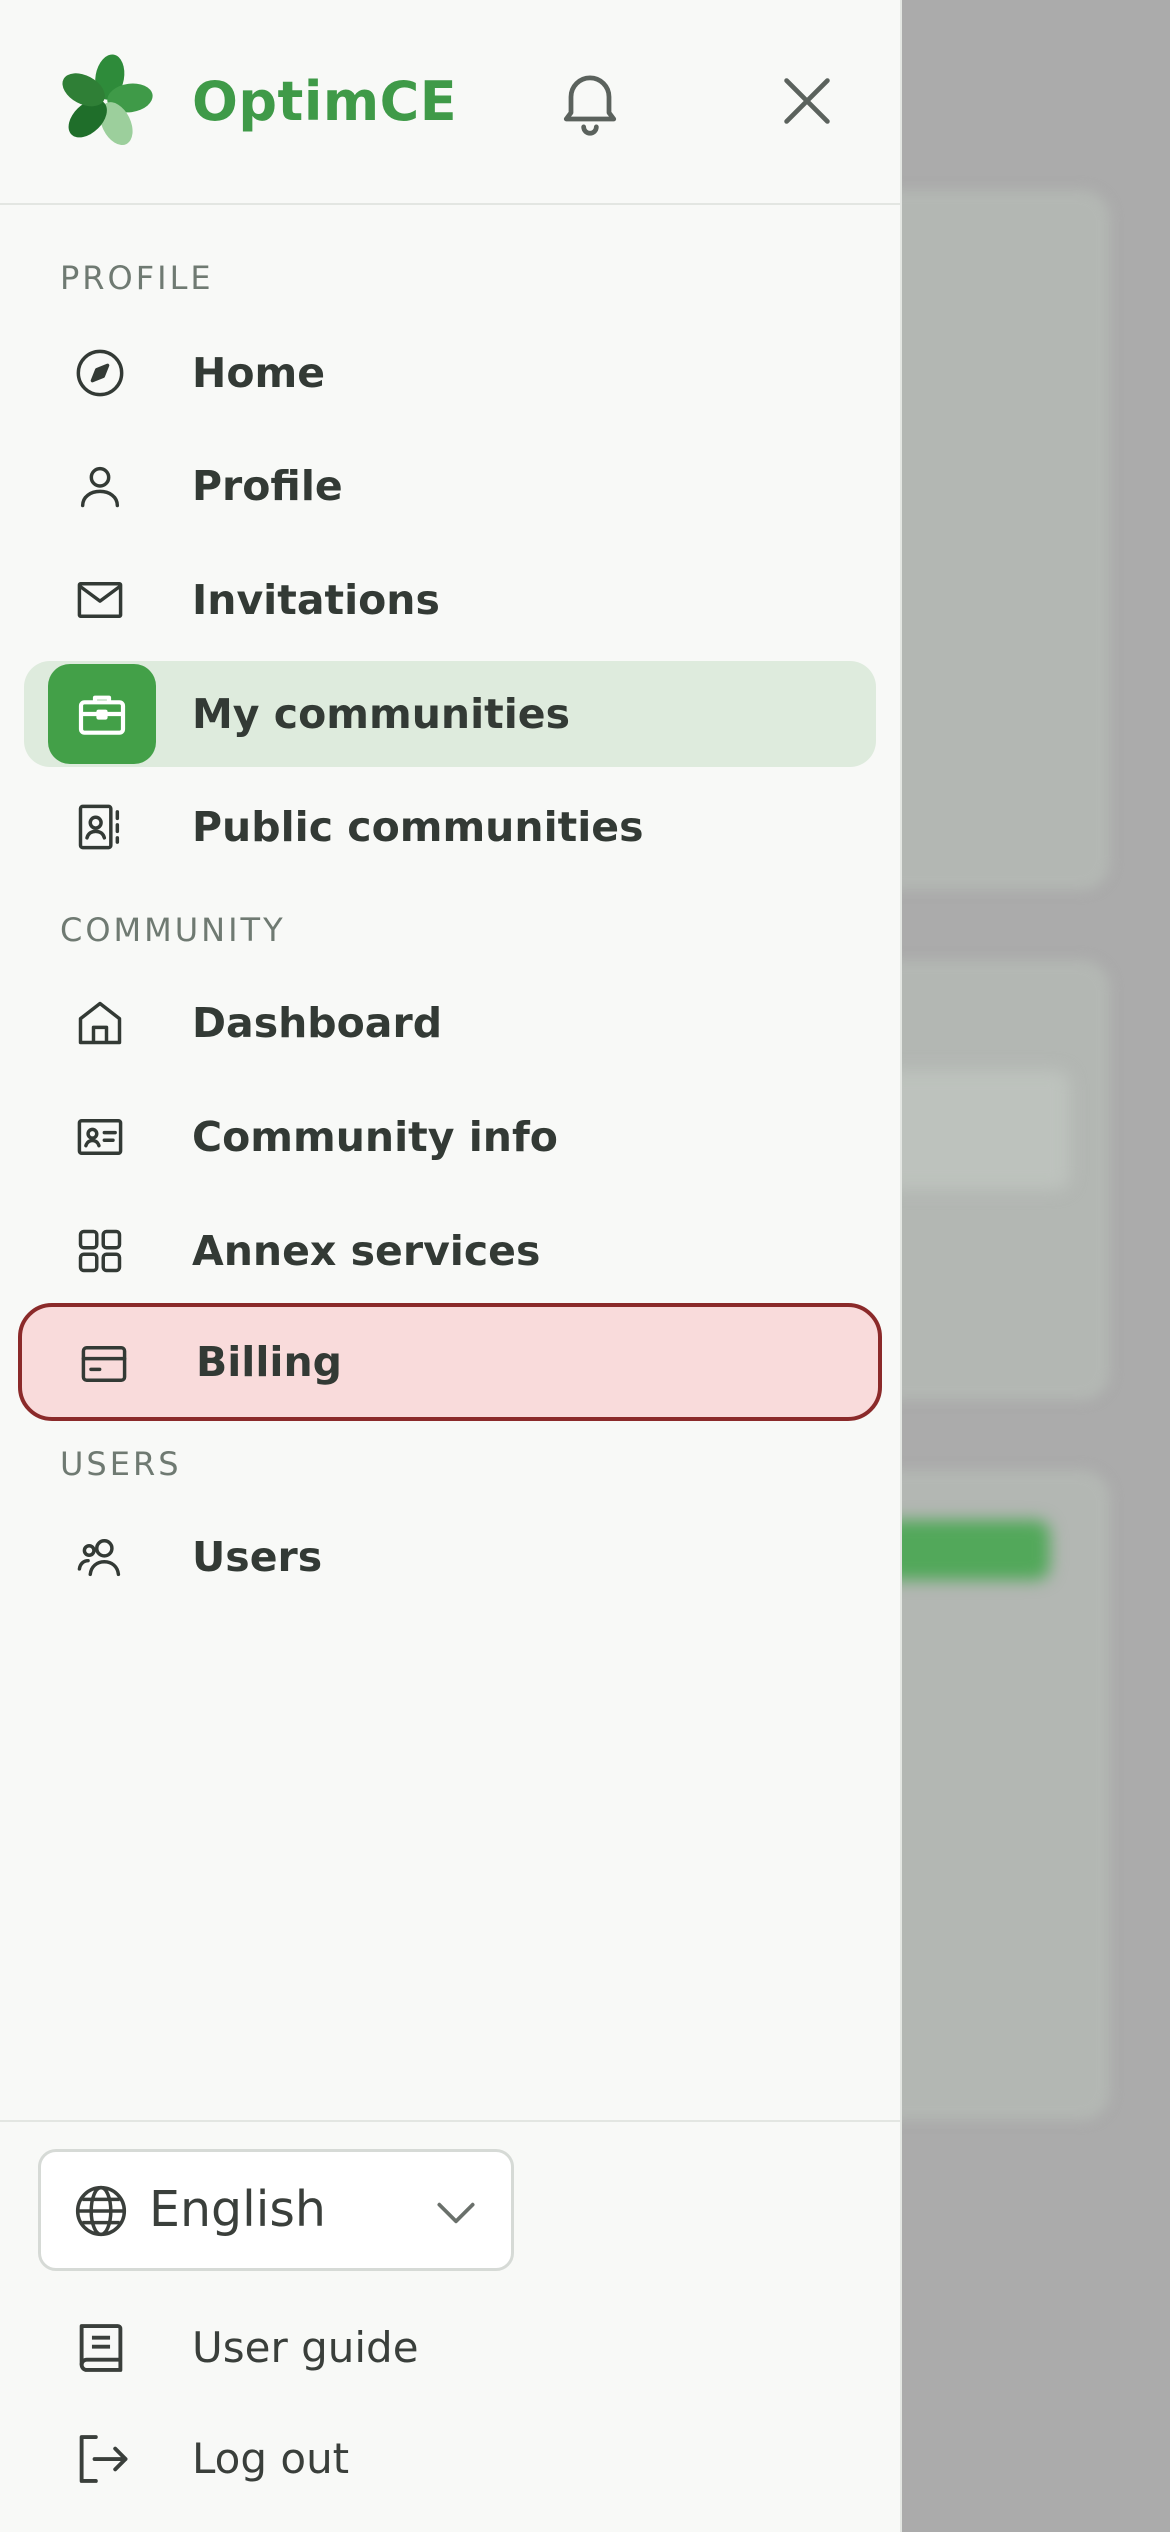 The height and width of the screenshot is (2532, 1170). I want to click on nav-label: Users, so click(257, 1557).